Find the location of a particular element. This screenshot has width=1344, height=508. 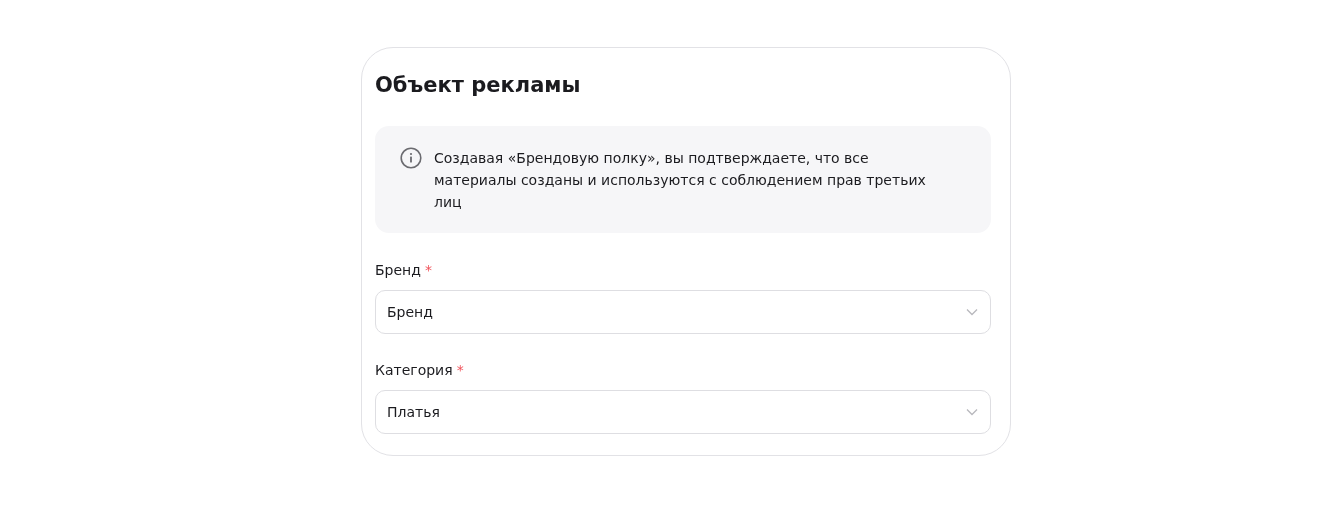

dropdown-field: Бренд is located at coordinates (683, 312).